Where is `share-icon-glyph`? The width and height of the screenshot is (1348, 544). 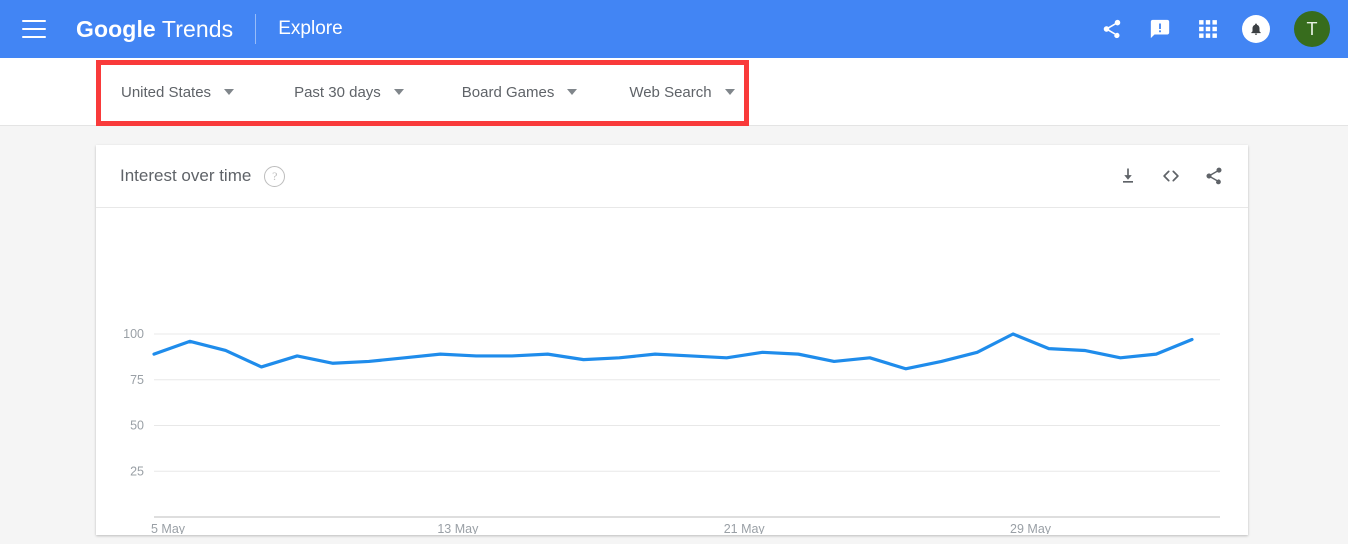 share-icon-glyph is located at coordinates (1112, 29).